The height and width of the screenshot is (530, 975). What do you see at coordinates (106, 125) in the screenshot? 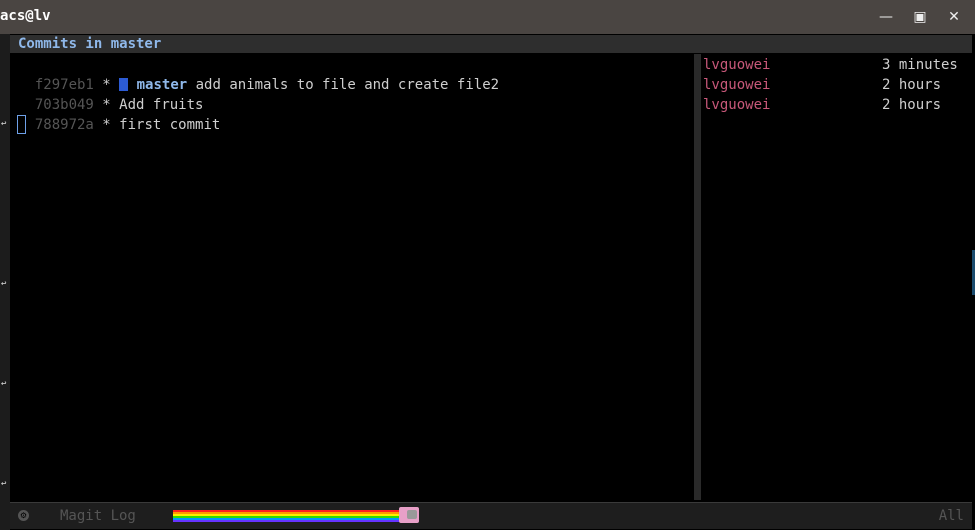
I see `graph-marker: *` at bounding box center [106, 125].